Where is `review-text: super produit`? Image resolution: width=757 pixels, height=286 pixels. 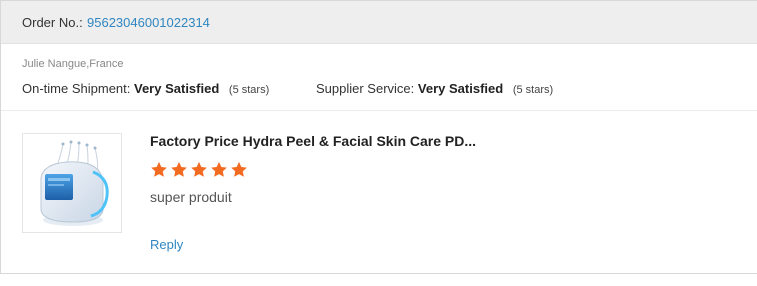 review-text: super produit is located at coordinates (191, 197).